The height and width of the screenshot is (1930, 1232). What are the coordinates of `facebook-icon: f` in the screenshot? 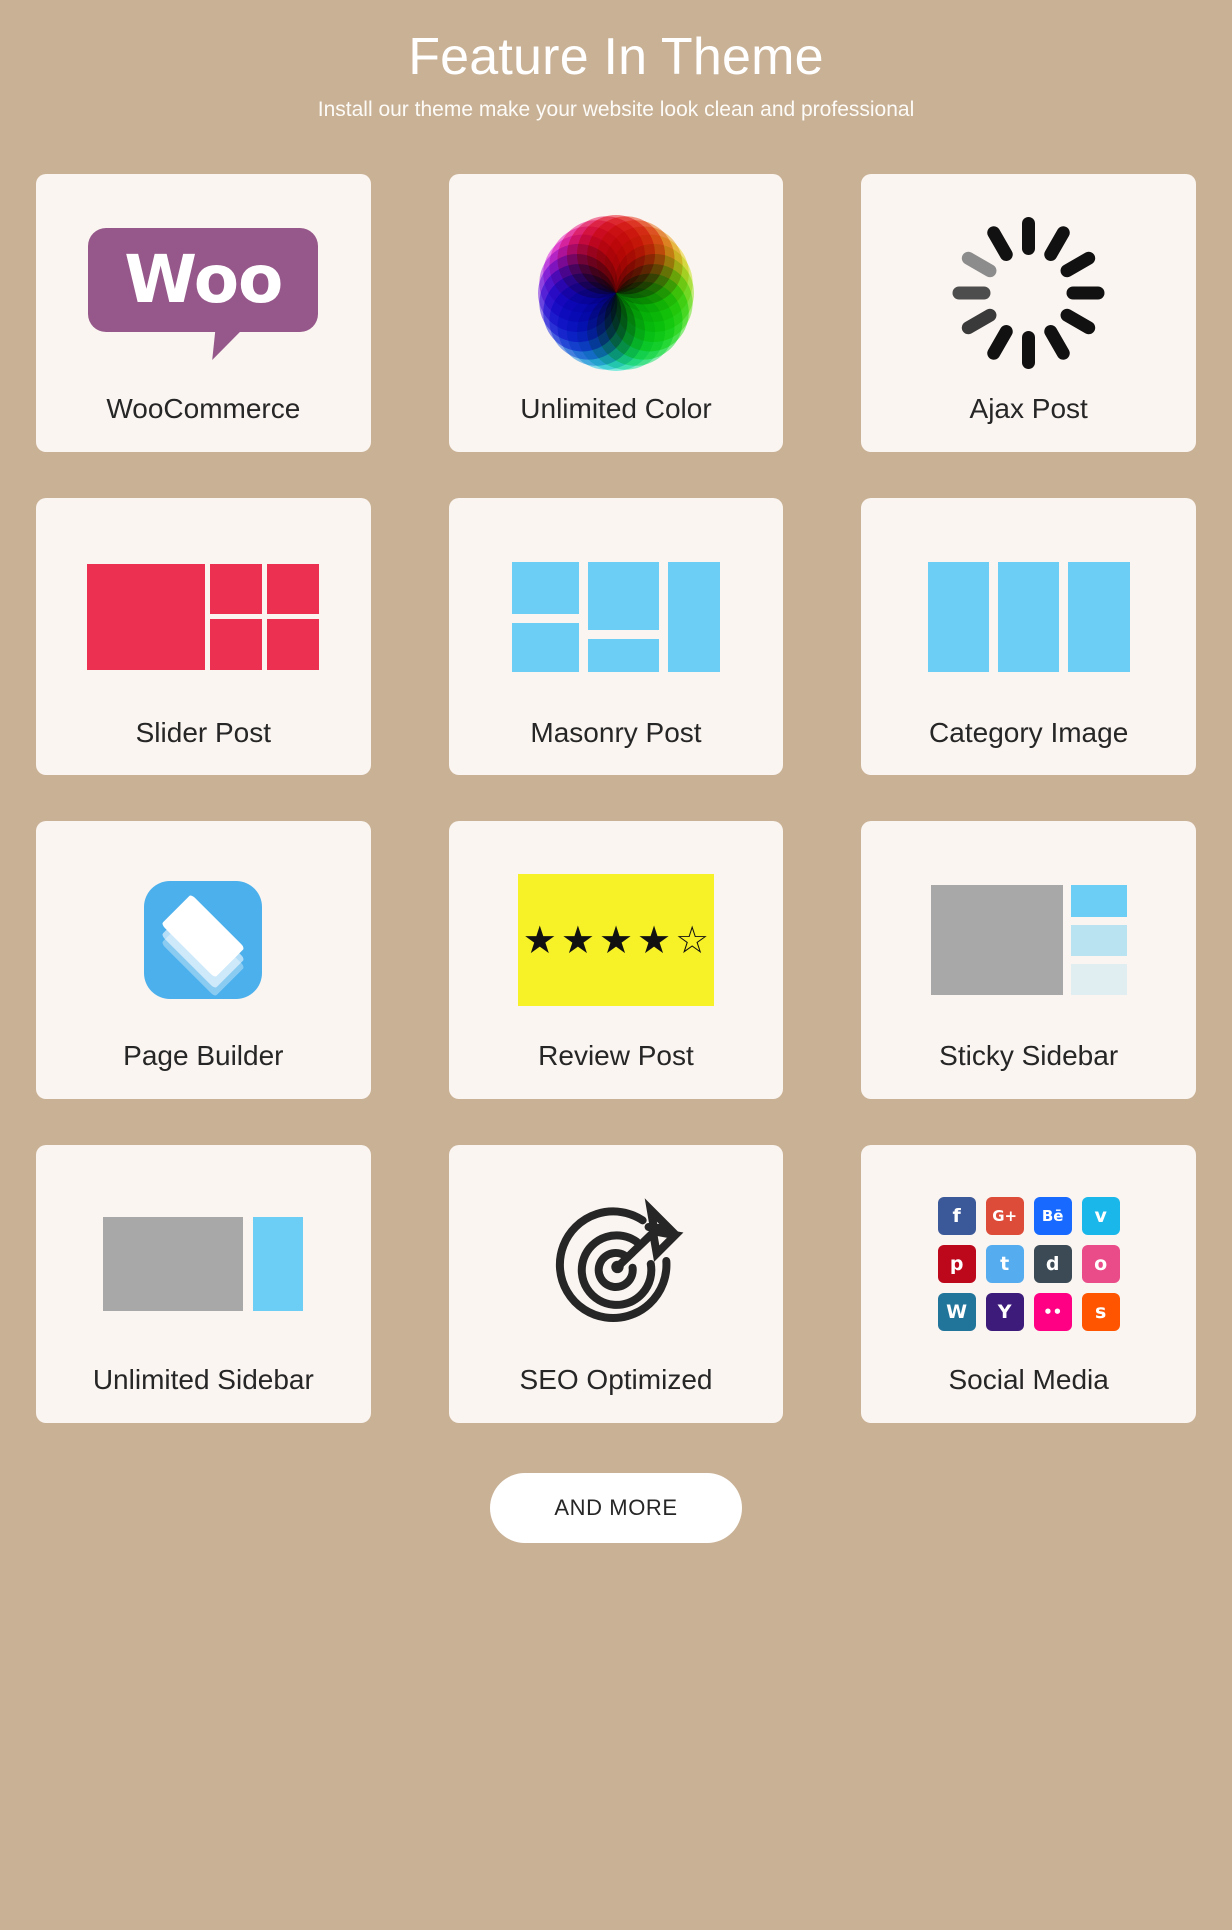 It's located at (956, 1216).